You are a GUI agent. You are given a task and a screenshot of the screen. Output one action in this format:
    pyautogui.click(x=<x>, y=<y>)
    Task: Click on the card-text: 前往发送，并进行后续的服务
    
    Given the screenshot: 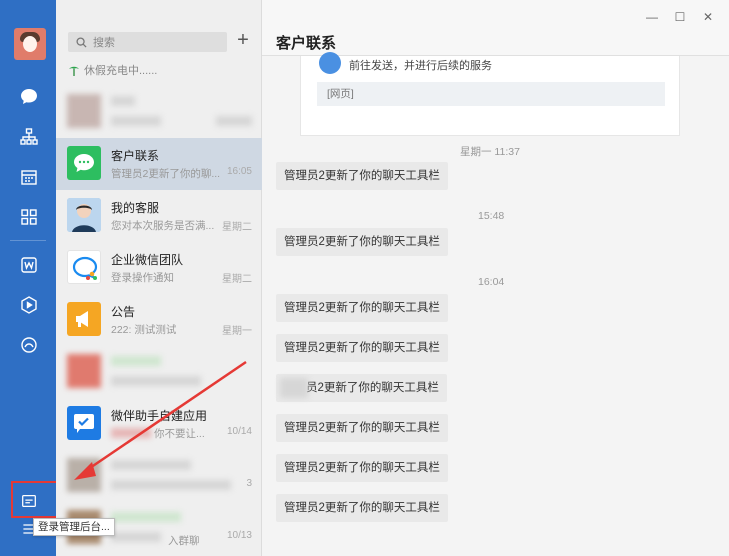 What is the action you would take?
    pyautogui.click(x=420, y=66)
    